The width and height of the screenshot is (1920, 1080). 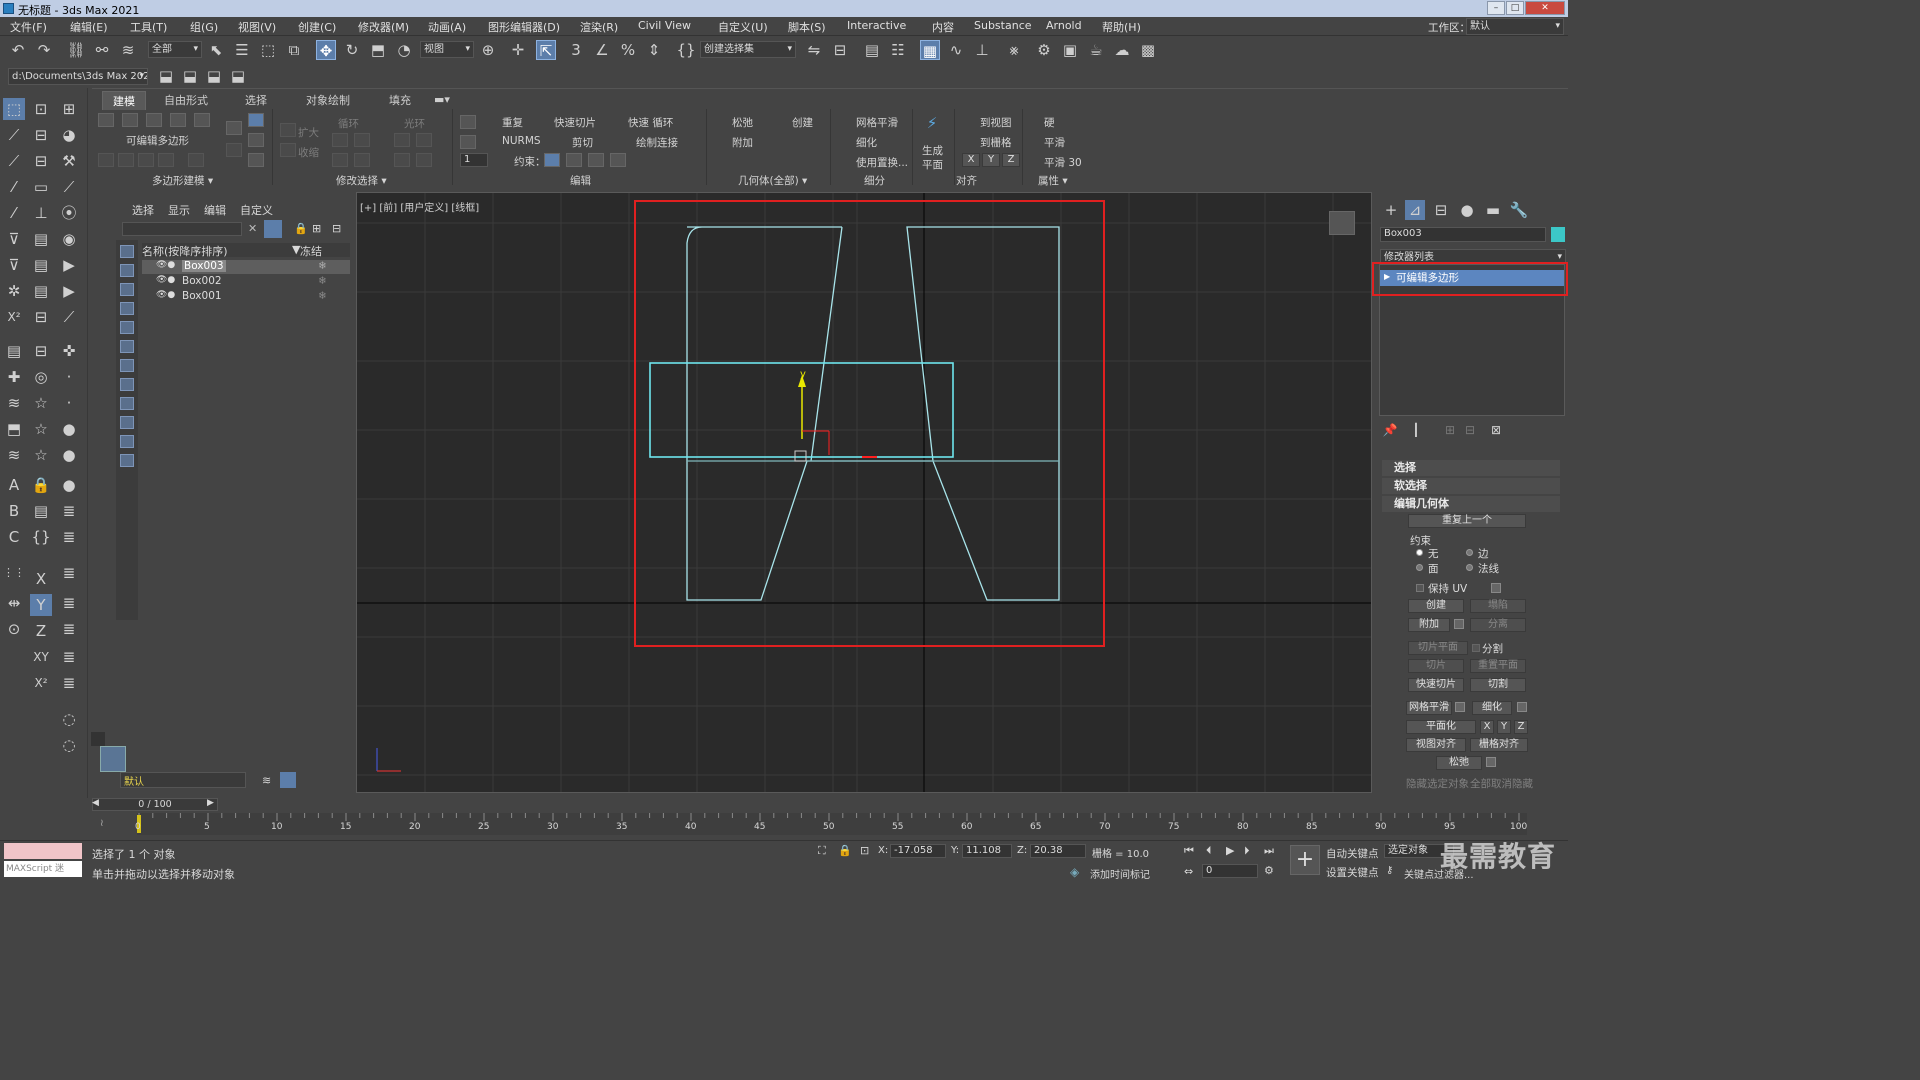 What do you see at coordinates (322, 296) in the screenshot?
I see `freeze-icon: ❄` at bounding box center [322, 296].